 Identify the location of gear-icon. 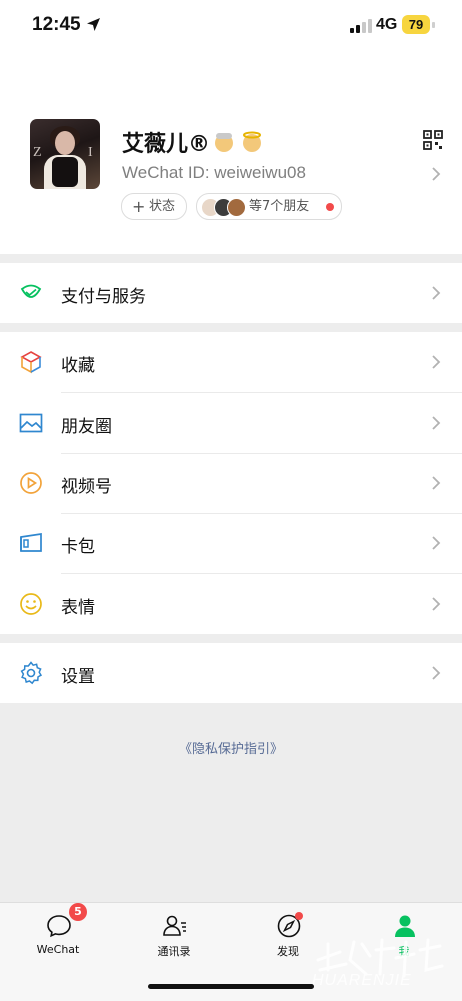
(31, 673).